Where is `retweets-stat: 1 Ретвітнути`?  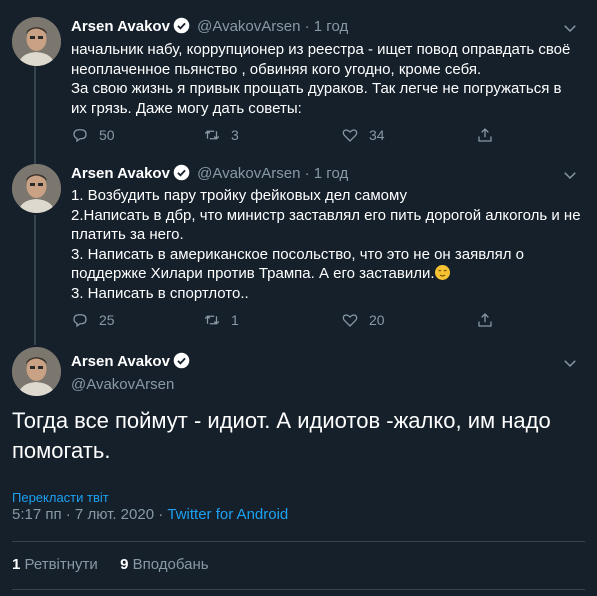 retweets-stat: 1 Ретвітнути is located at coordinates (55, 564).